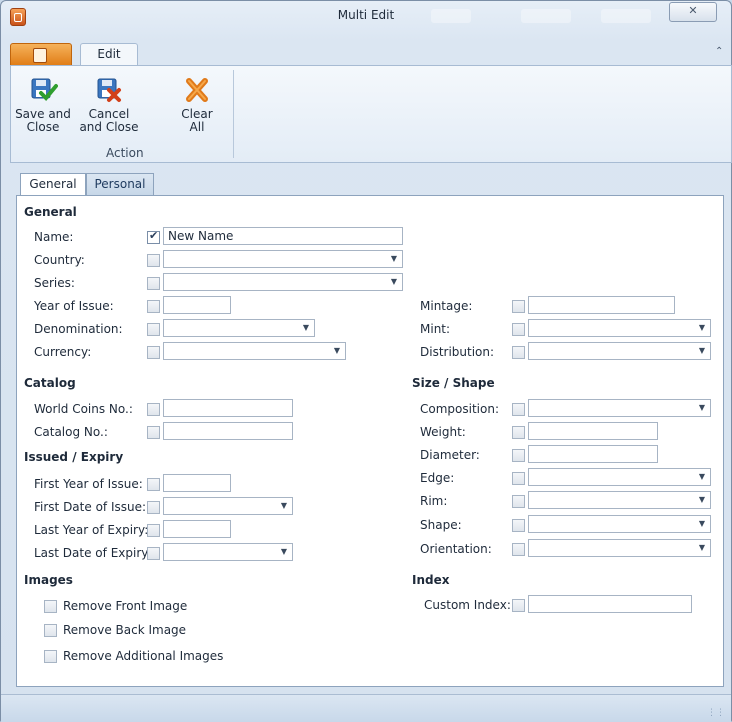 The height and width of the screenshot is (722, 732). Describe the element at coordinates (719, 51) in the screenshot. I see `ribbon-collapse-icon: ⌃` at that location.